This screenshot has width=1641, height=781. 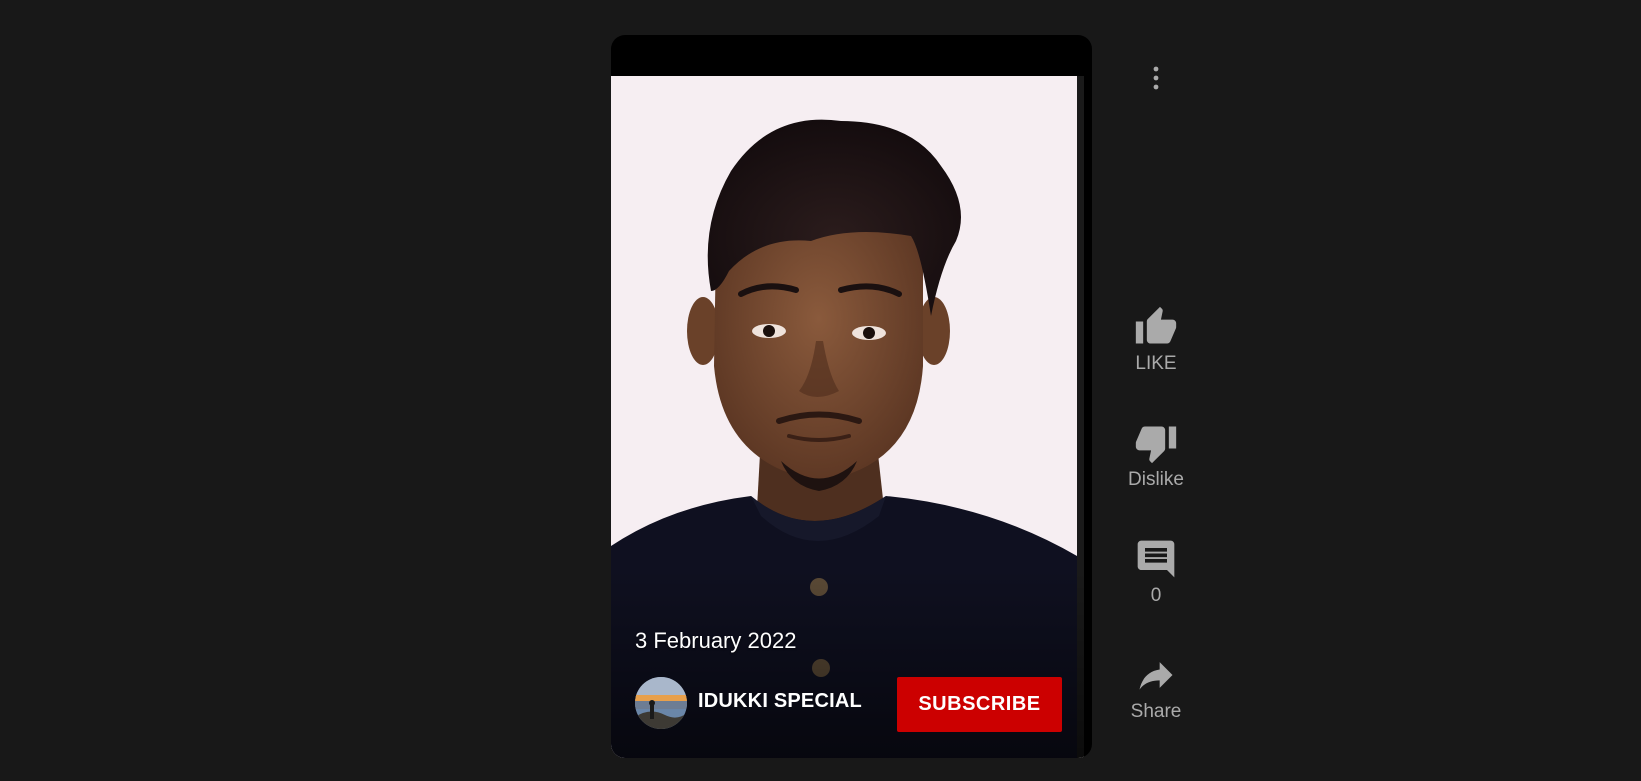 I want to click on thumb-down-icon, so click(x=1156, y=445).